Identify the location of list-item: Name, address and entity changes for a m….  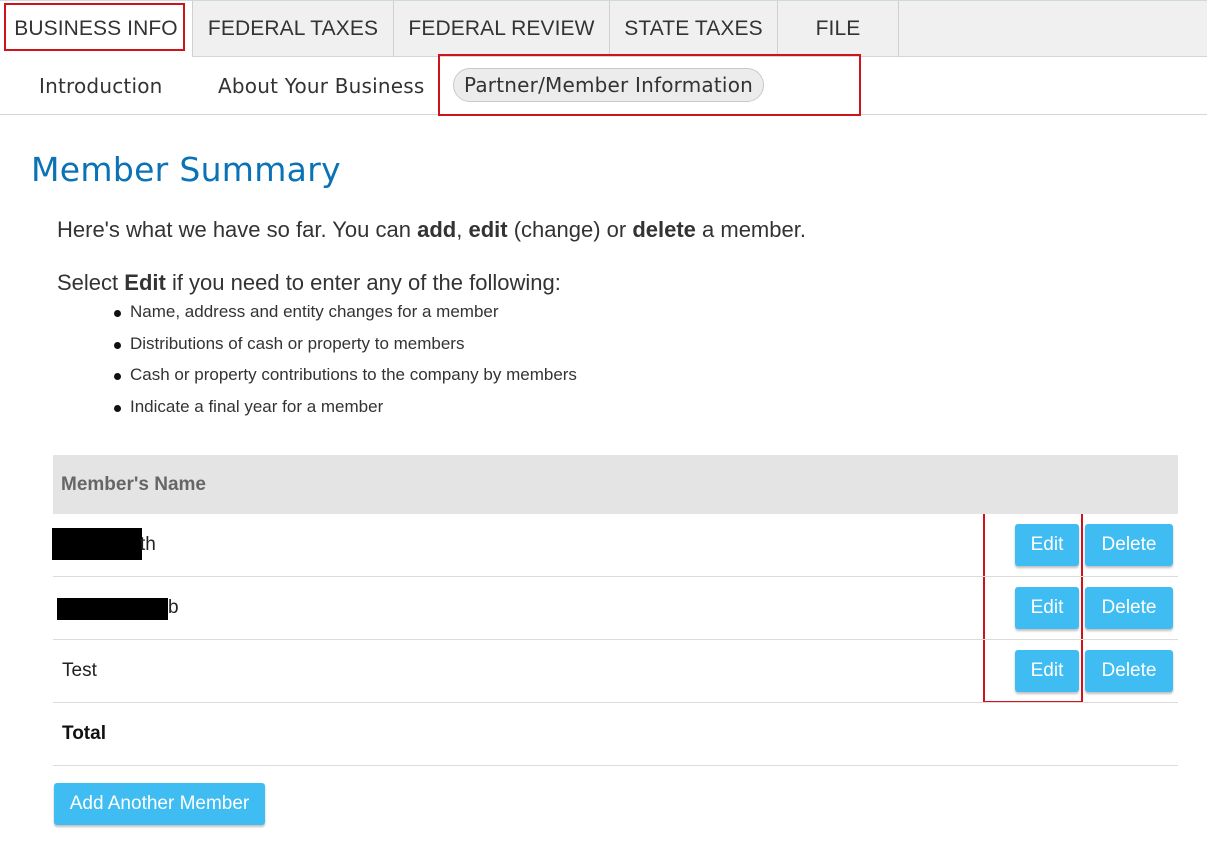
(344, 314).